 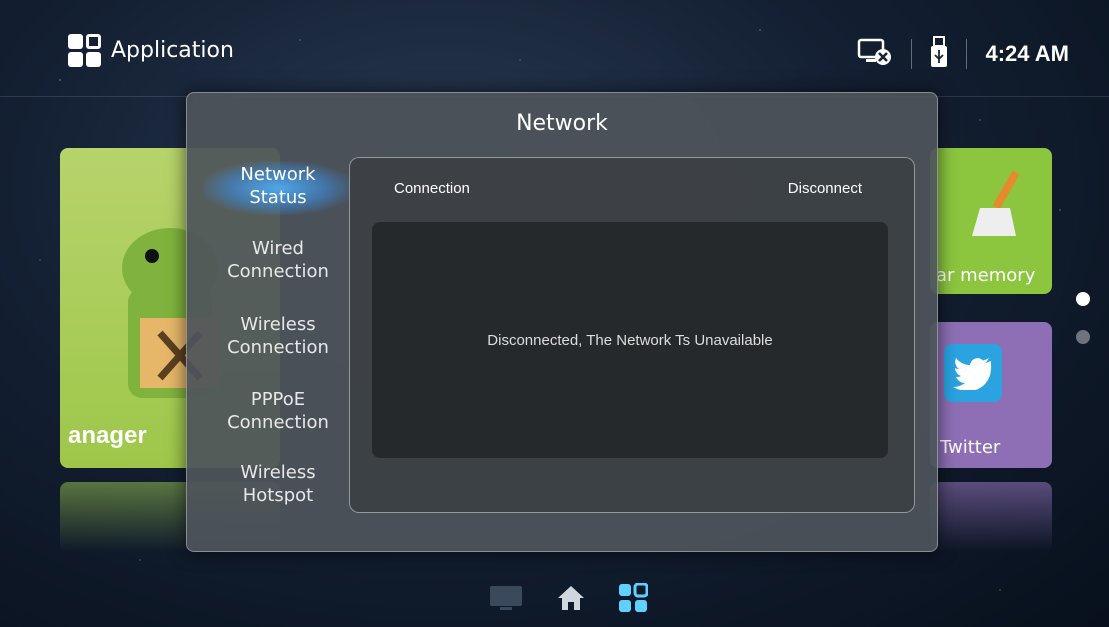 I want to click on menu-item-label: PPPoE, so click(x=278, y=399).